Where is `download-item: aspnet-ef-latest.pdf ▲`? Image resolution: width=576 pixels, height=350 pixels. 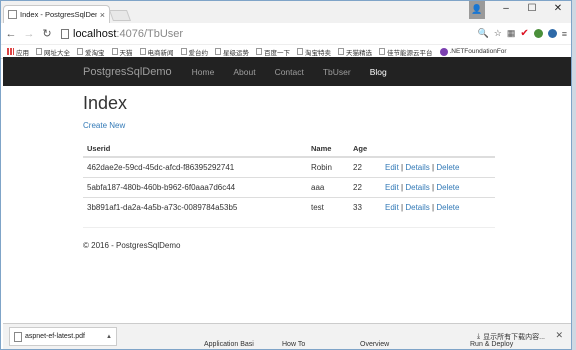
download-item: aspnet-ef-latest.pdf ▲ is located at coordinates (63, 336).